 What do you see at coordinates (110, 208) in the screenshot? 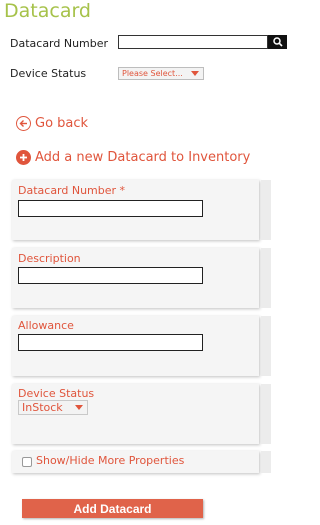
I see `datacard-number-input` at bounding box center [110, 208].